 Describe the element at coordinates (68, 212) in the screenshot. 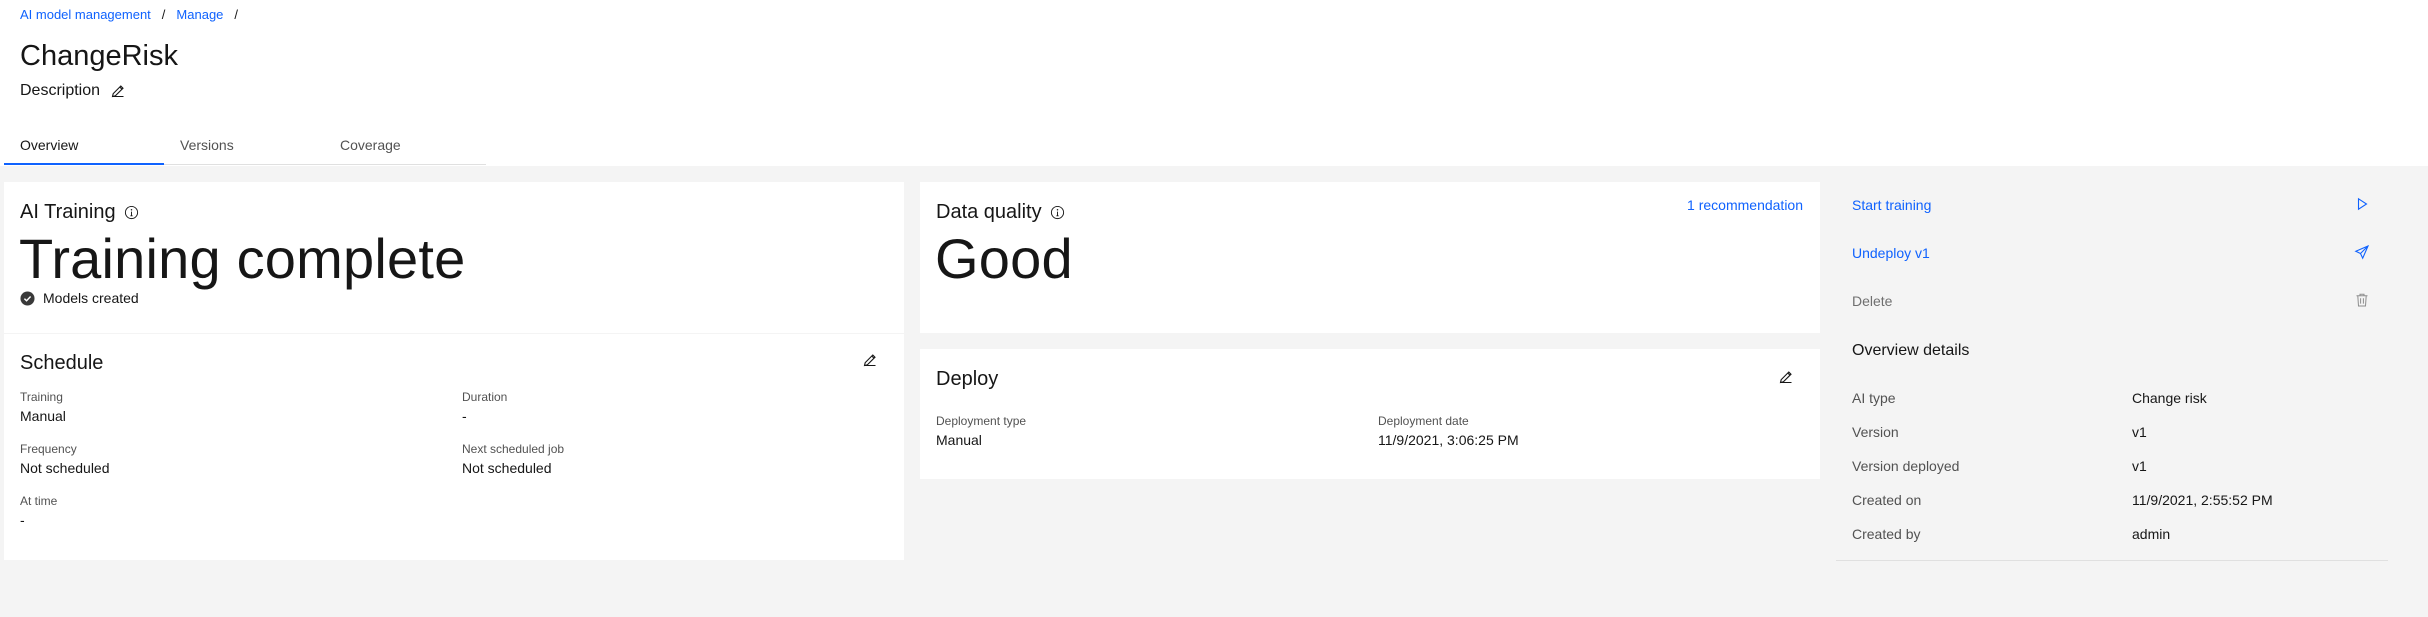

I see `ai-training-title: AI Training` at that location.